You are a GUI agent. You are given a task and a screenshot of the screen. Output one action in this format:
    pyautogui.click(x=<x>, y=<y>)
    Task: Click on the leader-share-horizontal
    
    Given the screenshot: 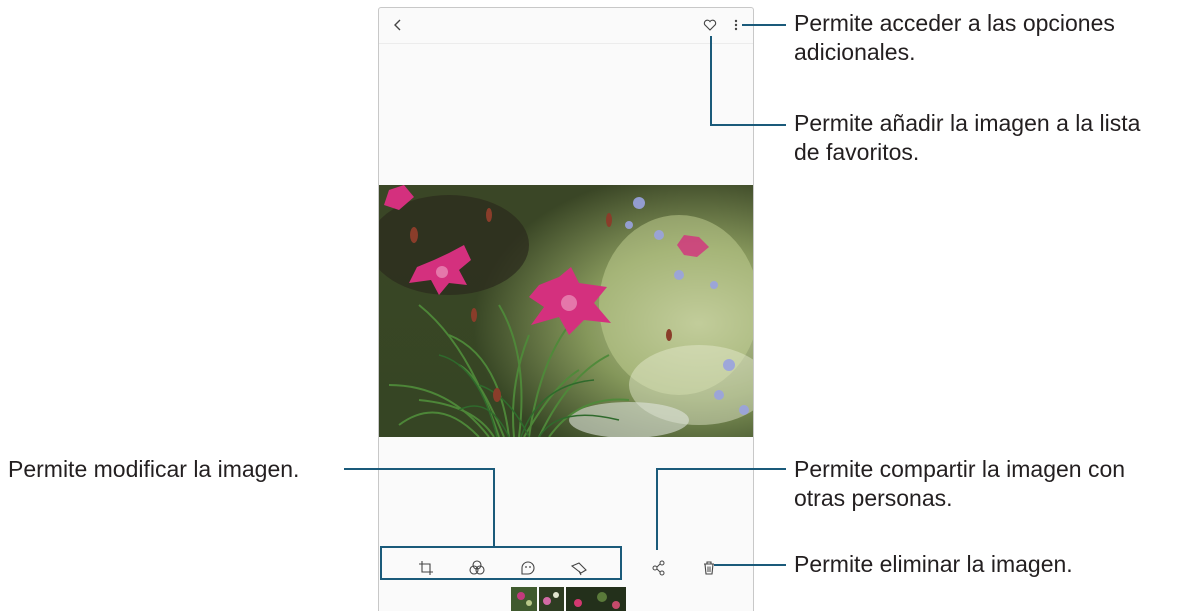 What is the action you would take?
    pyautogui.click(x=721, y=469)
    